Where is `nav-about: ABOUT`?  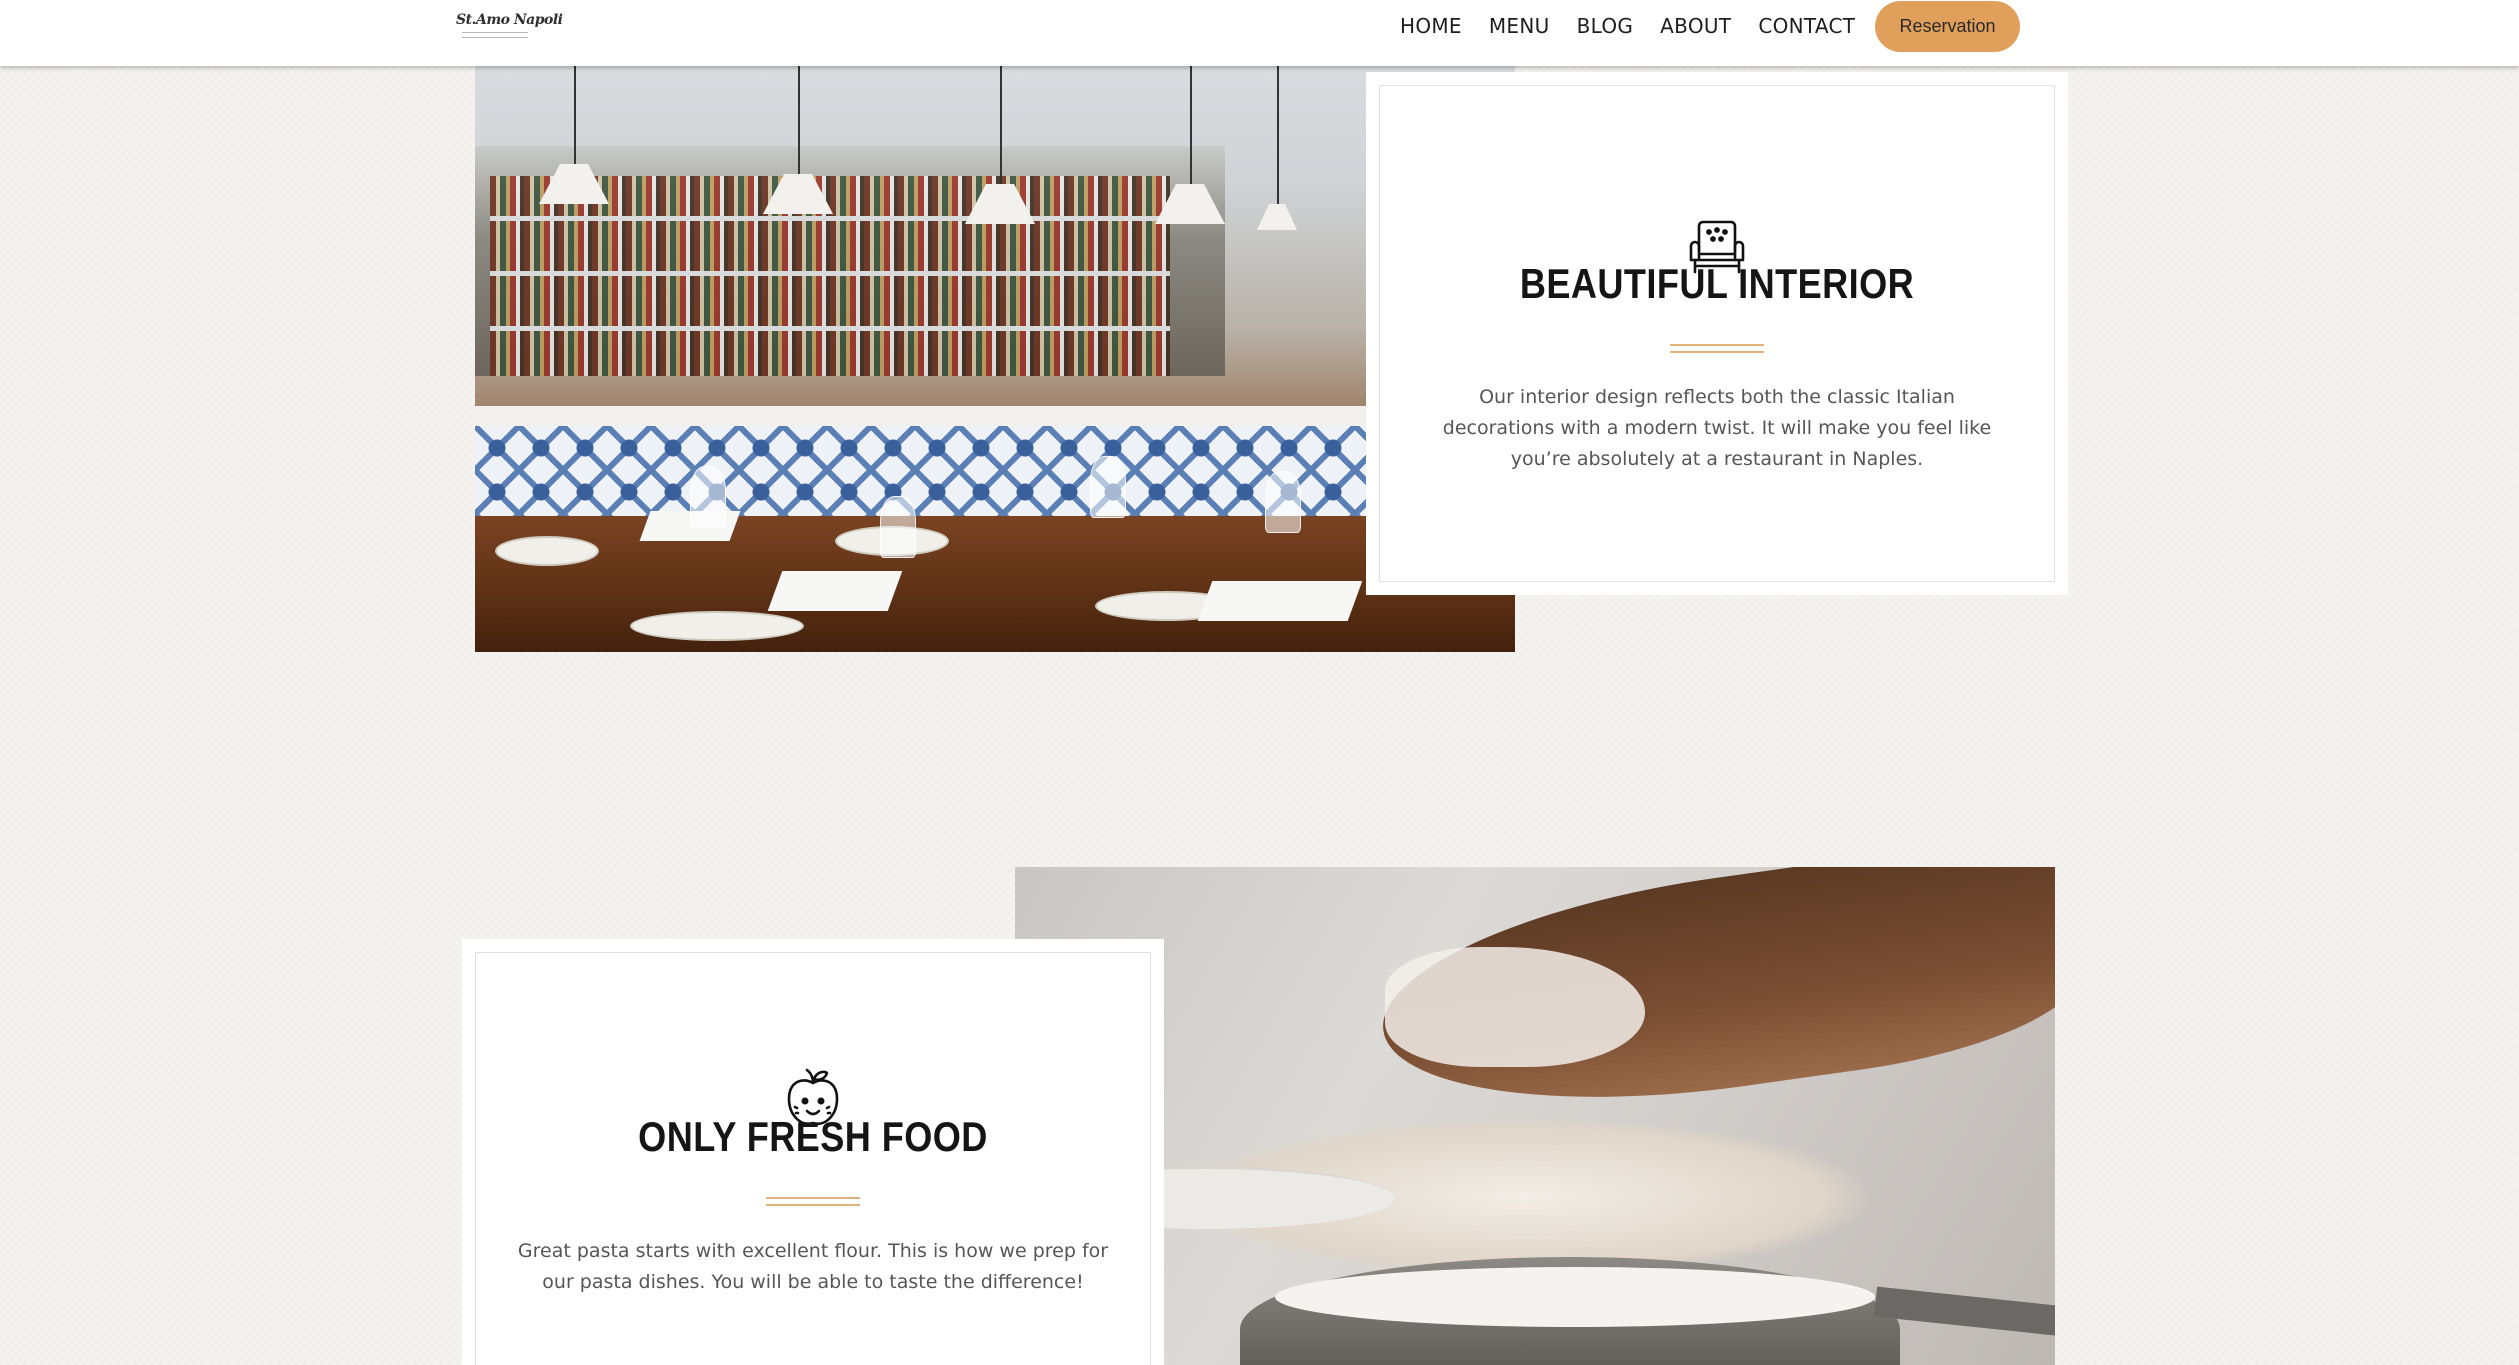
nav-about: ABOUT is located at coordinates (1695, 26).